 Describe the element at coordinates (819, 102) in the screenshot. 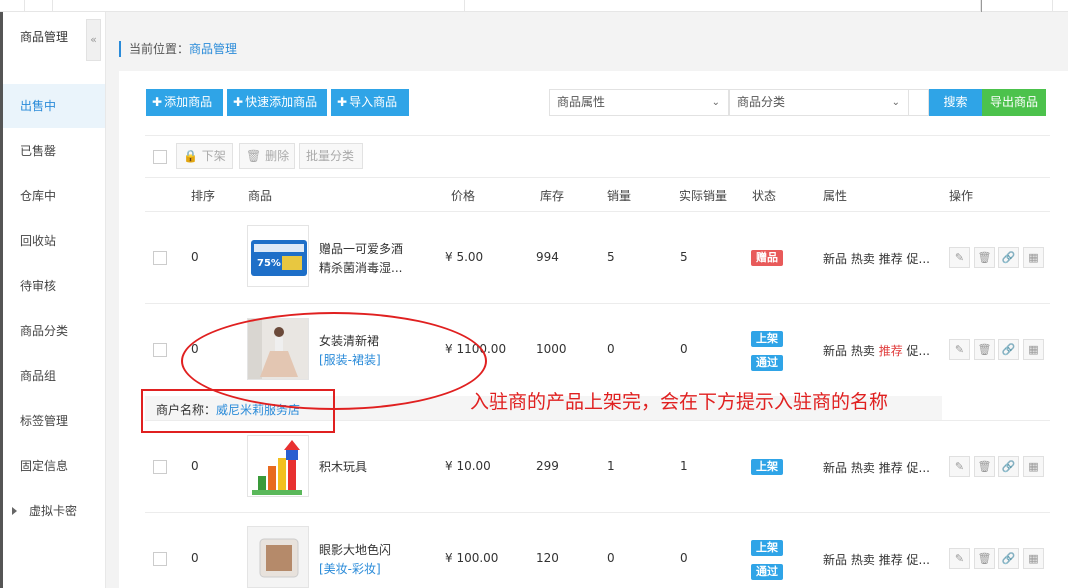

I see `category-select: 商品分类 ⌄` at that location.